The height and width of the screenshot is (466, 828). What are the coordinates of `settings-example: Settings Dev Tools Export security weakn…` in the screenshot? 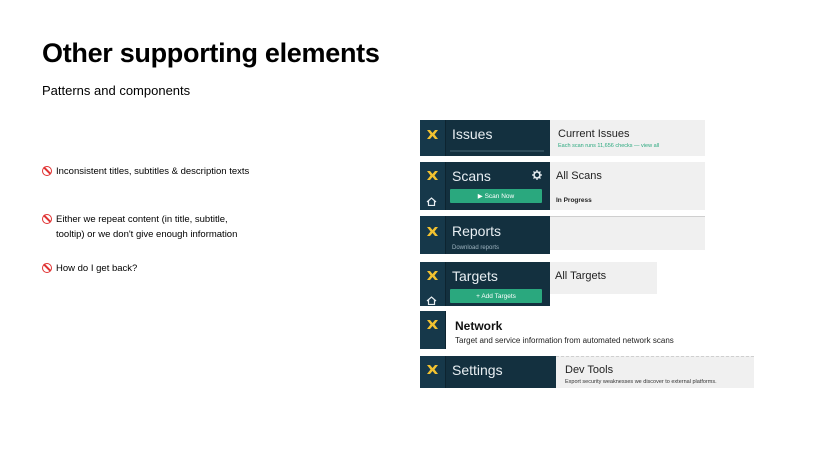 It's located at (587, 372).